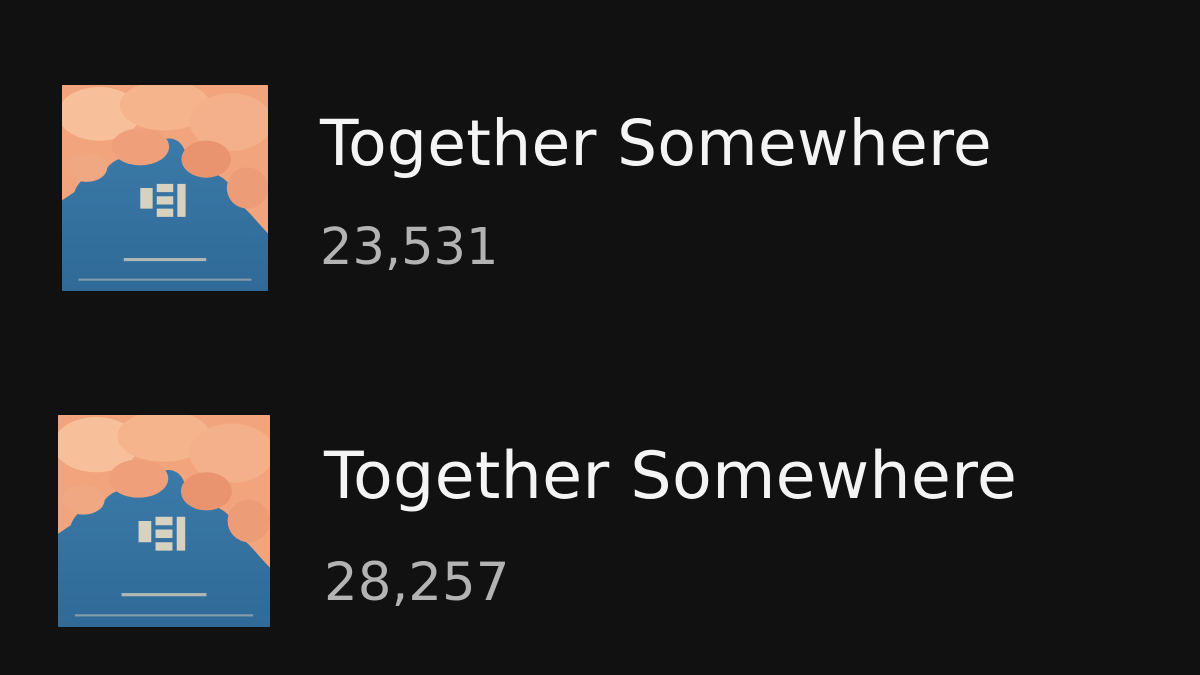  I want to click on play-count: 23,531, so click(409, 247).